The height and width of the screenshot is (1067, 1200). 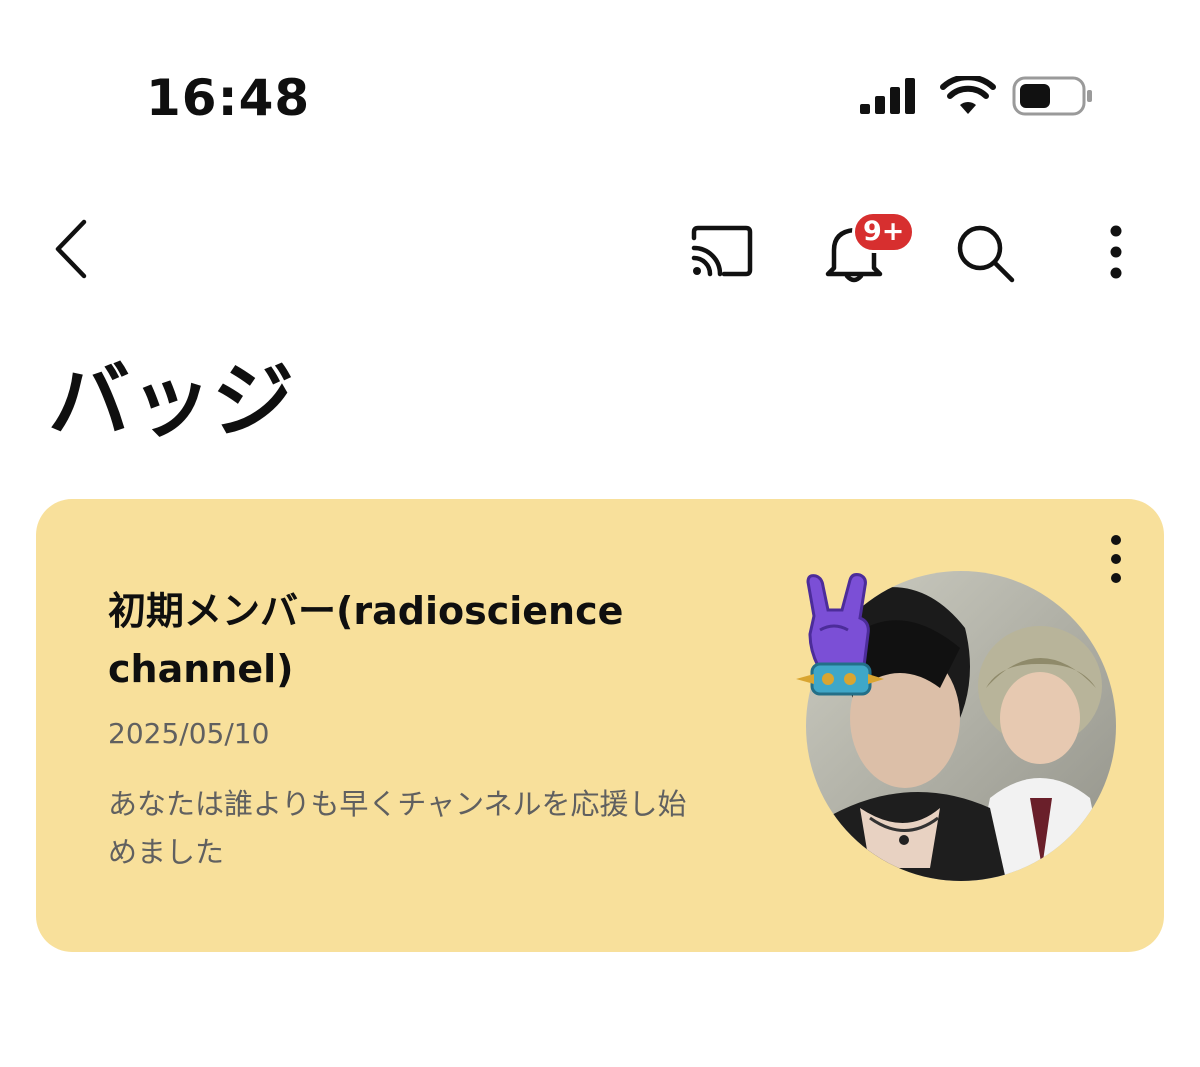 What do you see at coordinates (722, 251) in the screenshot?
I see `cast-icon` at bounding box center [722, 251].